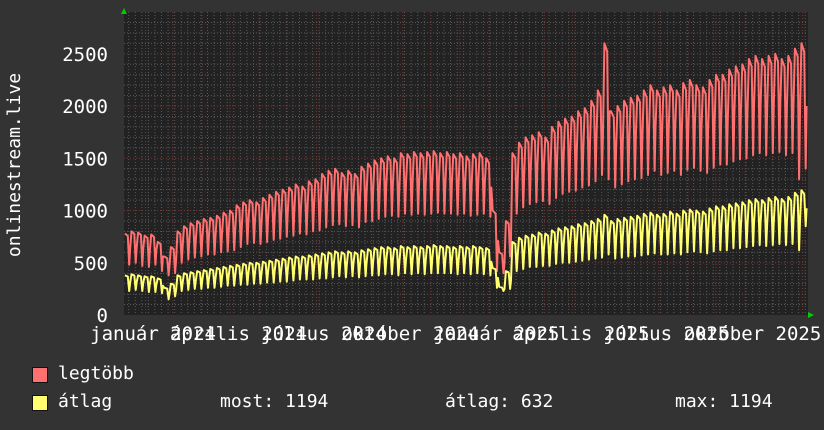  Describe the element at coordinates (40, 403) in the screenshot. I see `legend-swatch-avg` at that location.